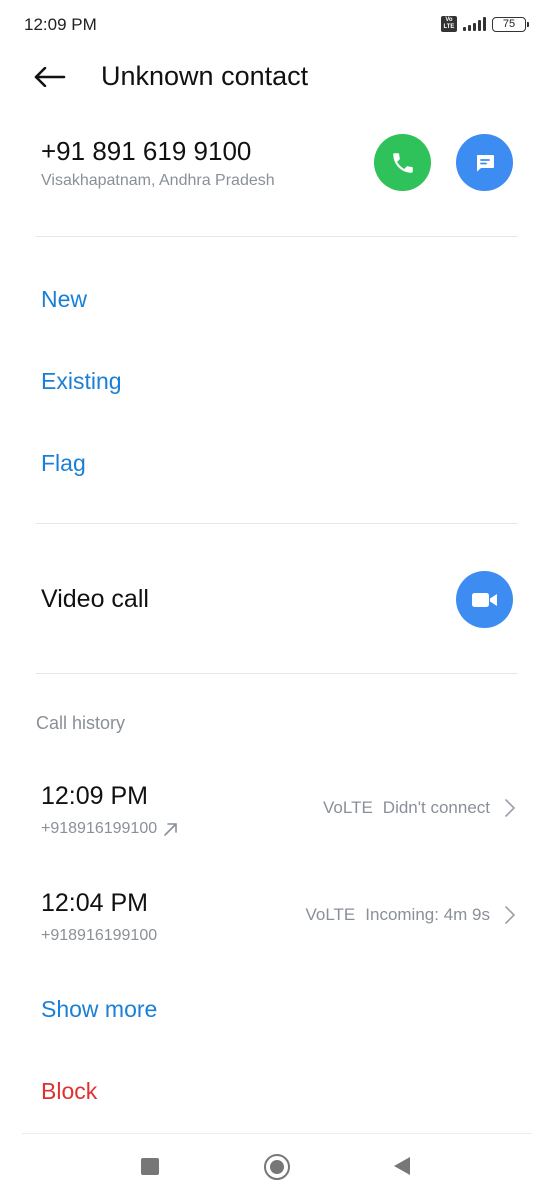  I want to click on new-contact-button: New, so click(64, 299).